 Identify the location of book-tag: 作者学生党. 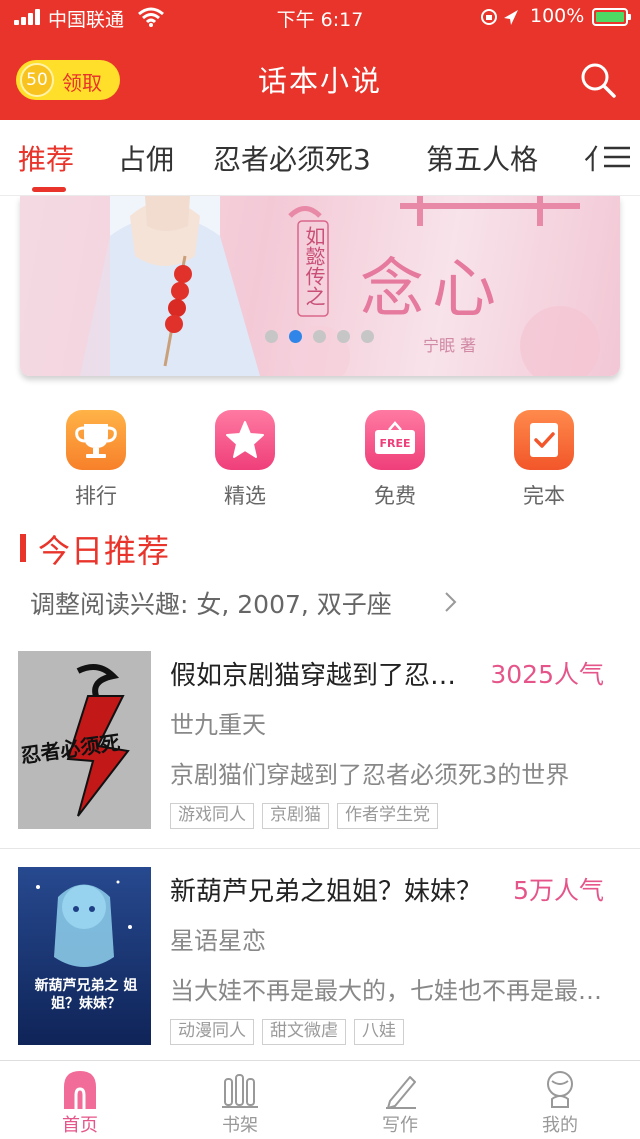
(387, 816).